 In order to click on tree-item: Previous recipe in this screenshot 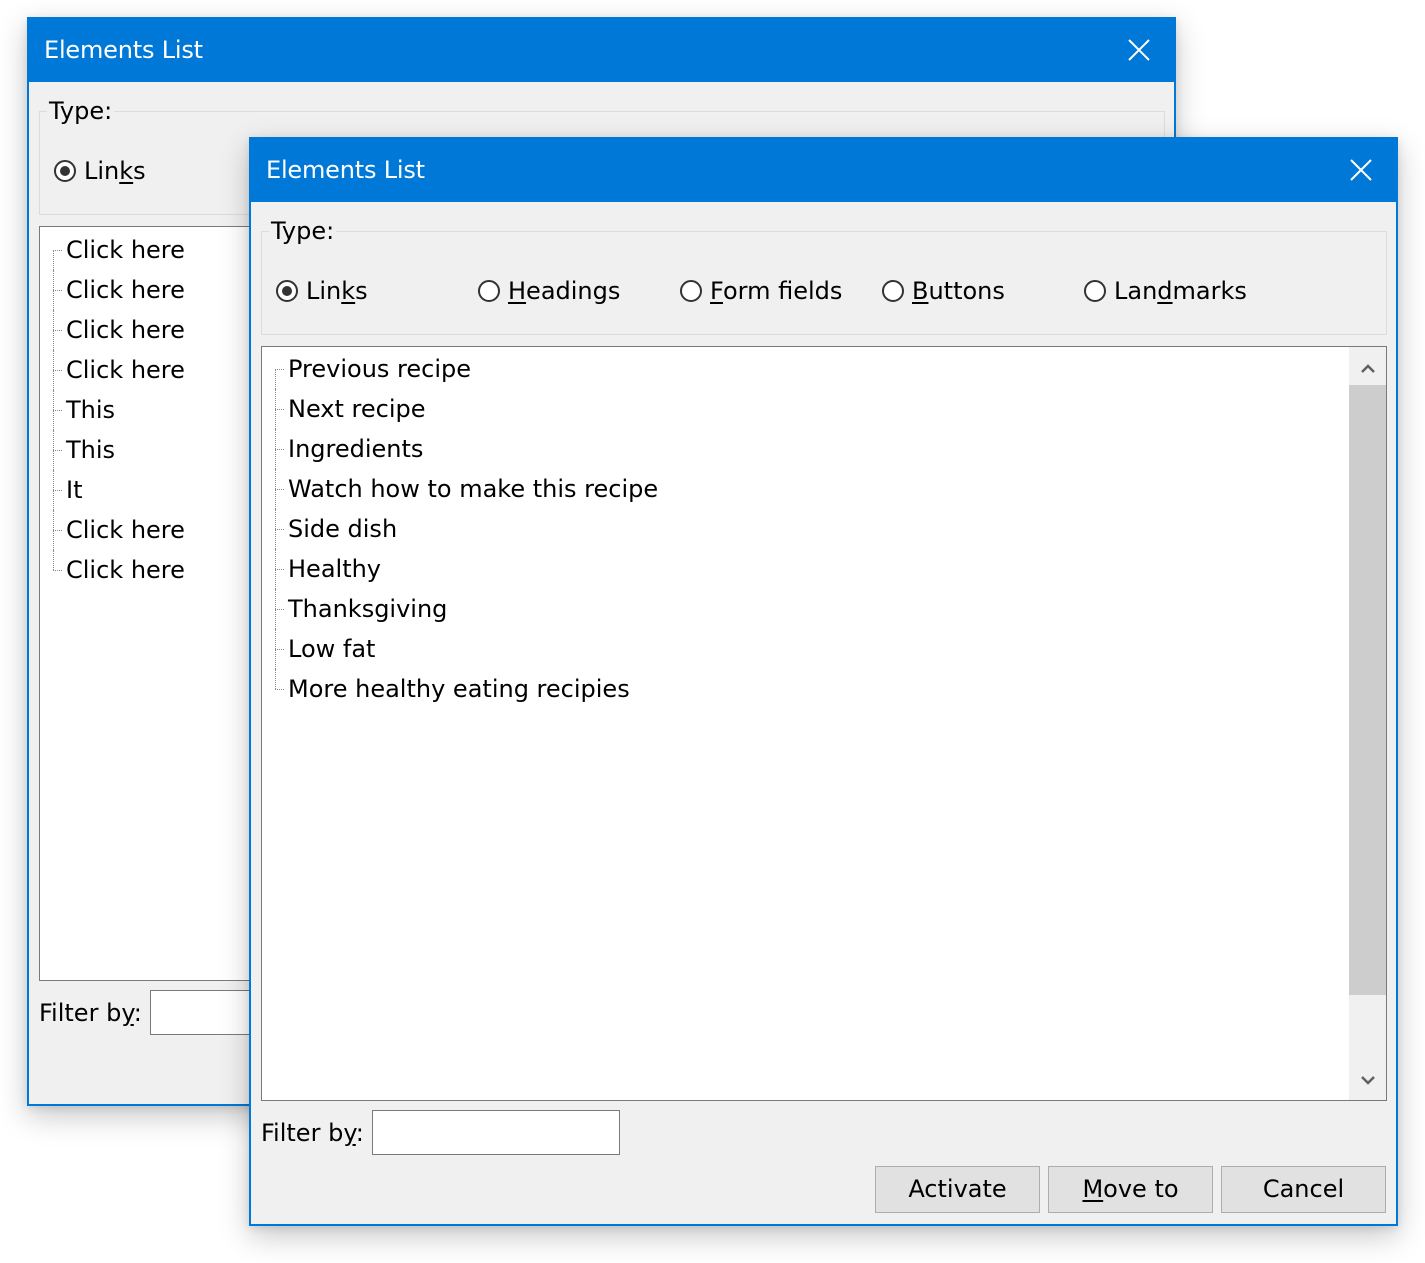, I will do `click(466, 369)`.